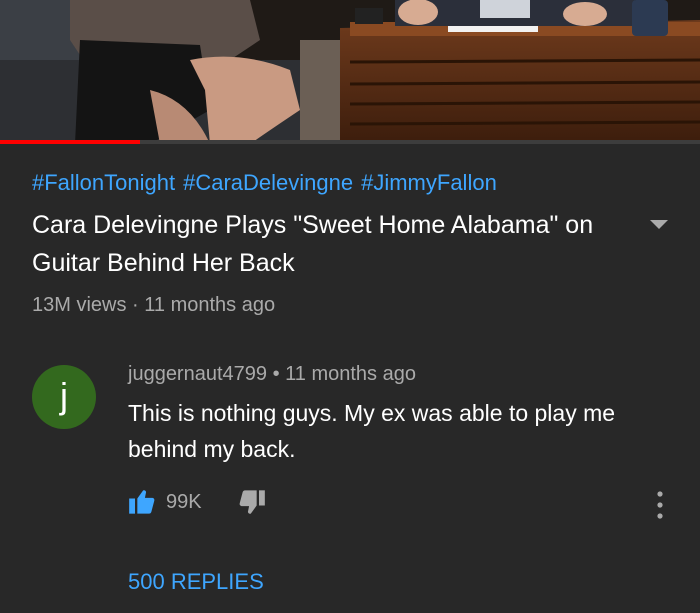 This screenshot has width=700, height=613. Describe the element at coordinates (103, 182) in the screenshot. I see `hashtag-link: #FallonTonight` at that location.